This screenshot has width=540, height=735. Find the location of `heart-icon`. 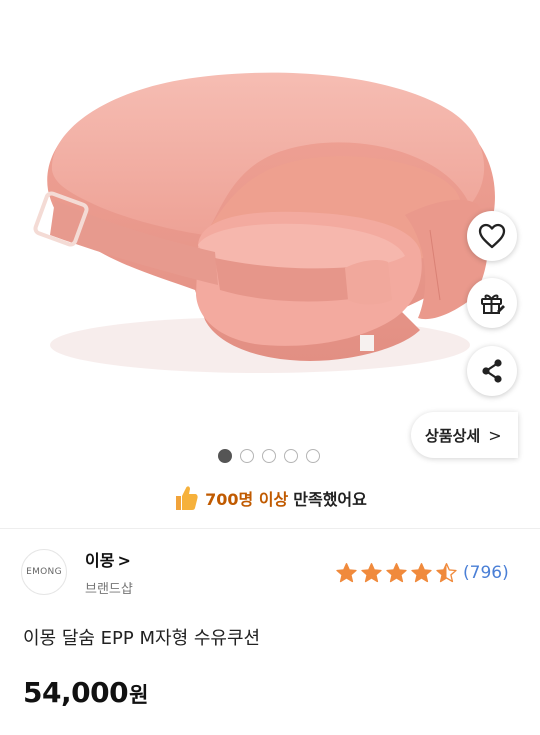

heart-icon is located at coordinates (492, 236).